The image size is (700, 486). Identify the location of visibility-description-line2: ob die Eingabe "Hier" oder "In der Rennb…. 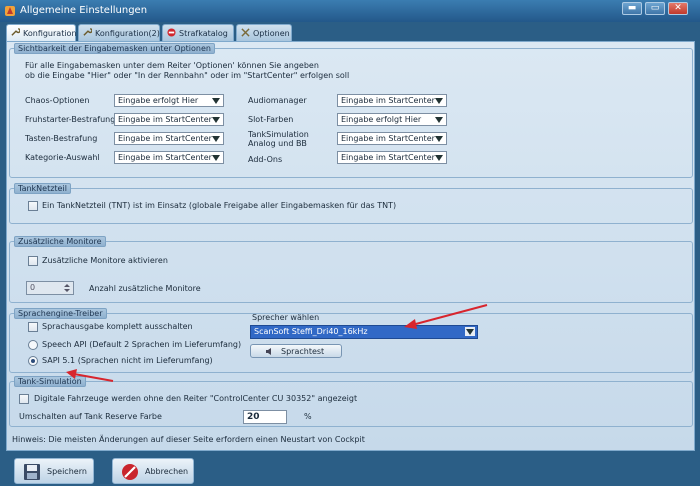
(187, 75).